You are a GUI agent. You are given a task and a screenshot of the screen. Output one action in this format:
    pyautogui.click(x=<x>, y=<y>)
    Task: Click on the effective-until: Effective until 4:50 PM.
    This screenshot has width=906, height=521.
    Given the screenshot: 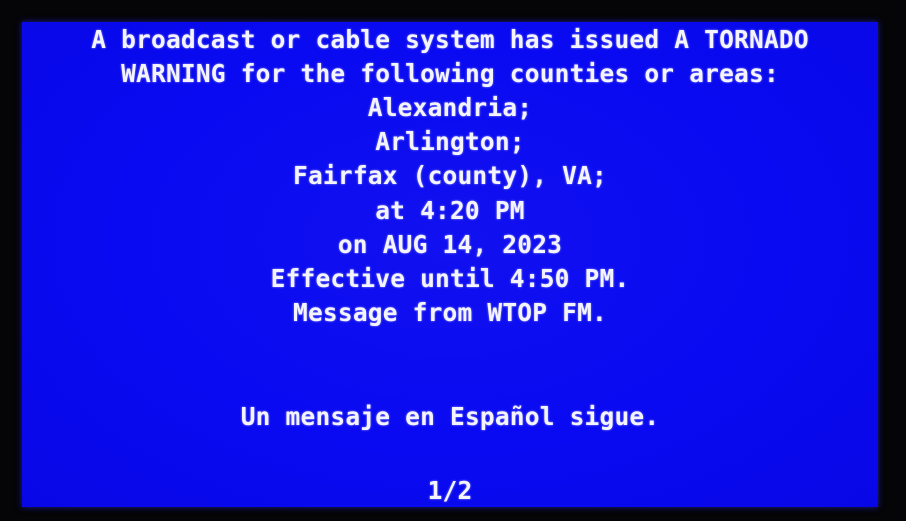 What is the action you would take?
    pyautogui.click(x=450, y=278)
    